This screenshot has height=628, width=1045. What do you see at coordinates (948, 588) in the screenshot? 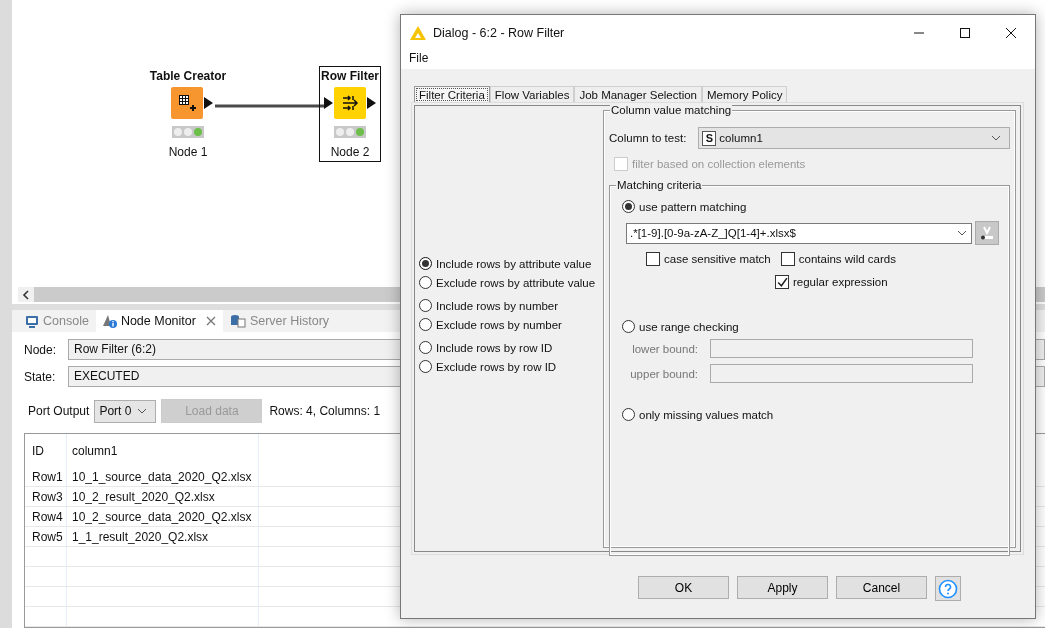
I see `help-button` at bounding box center [948, 588].